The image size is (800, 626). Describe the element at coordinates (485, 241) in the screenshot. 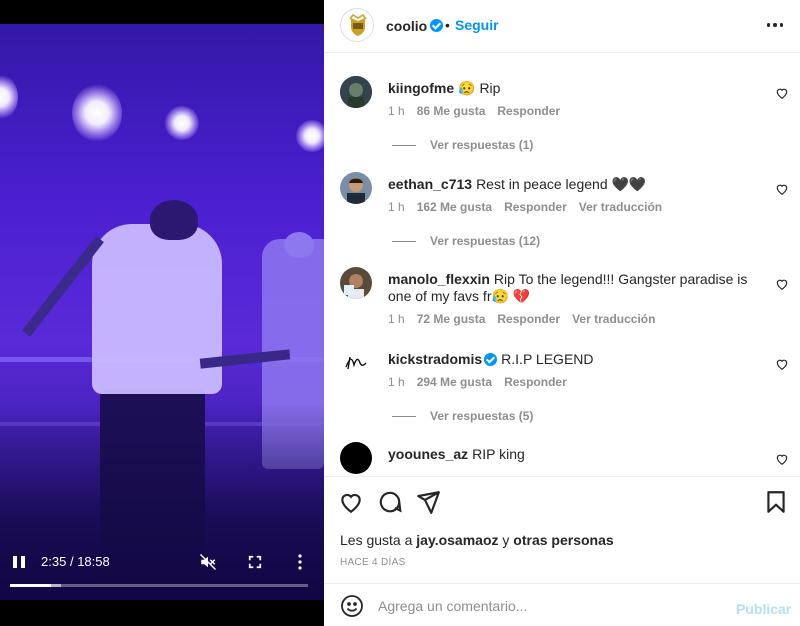

I see `view-replies-label: Ver respuestas (12)` at that location.